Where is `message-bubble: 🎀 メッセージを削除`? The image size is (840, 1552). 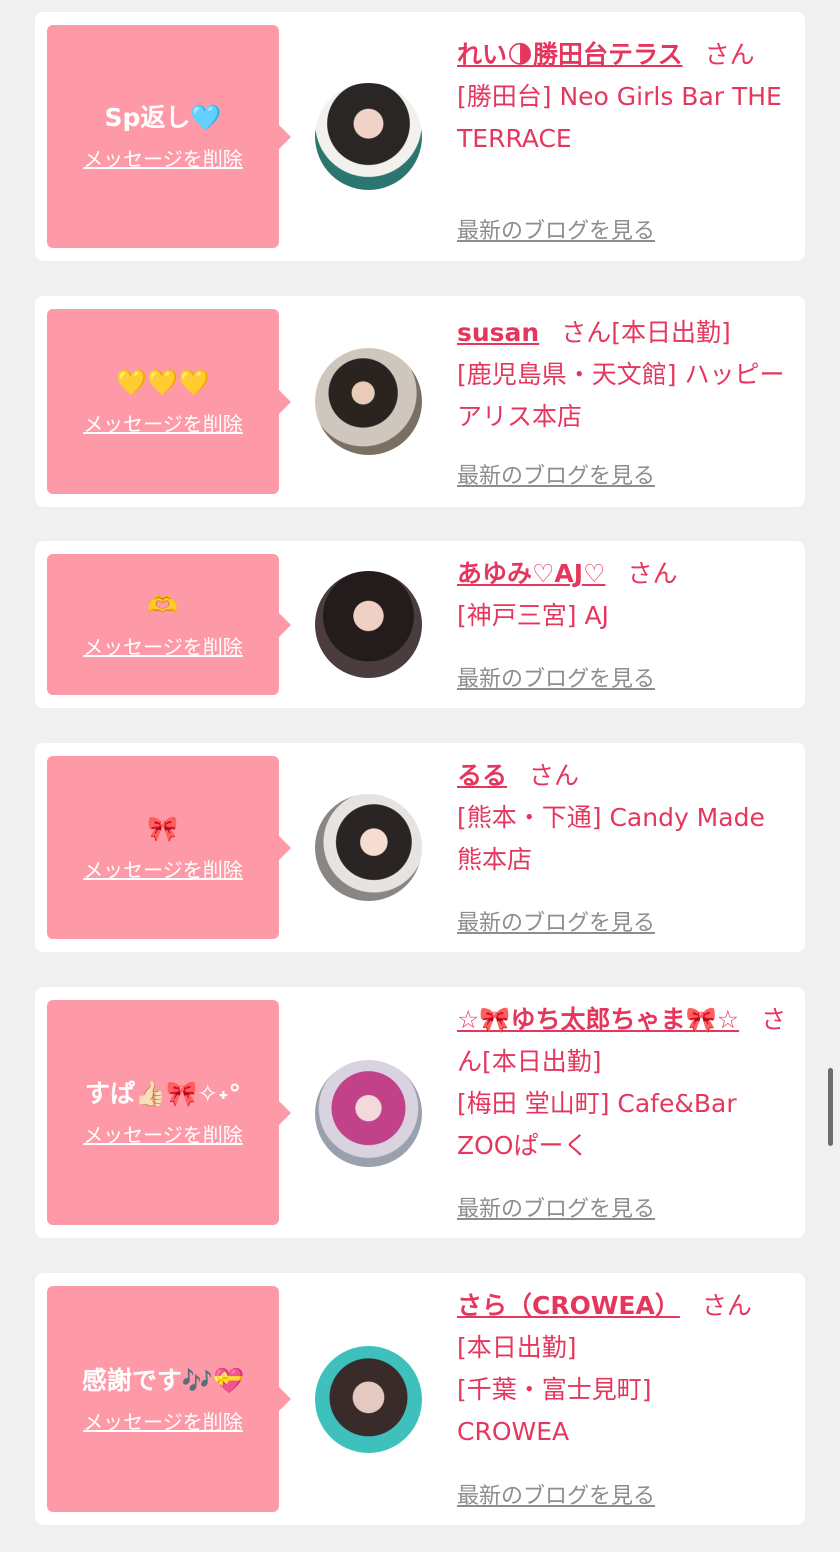 message-bubble: 🎀 メッセージを削除 is located at coordinates (169, 847).